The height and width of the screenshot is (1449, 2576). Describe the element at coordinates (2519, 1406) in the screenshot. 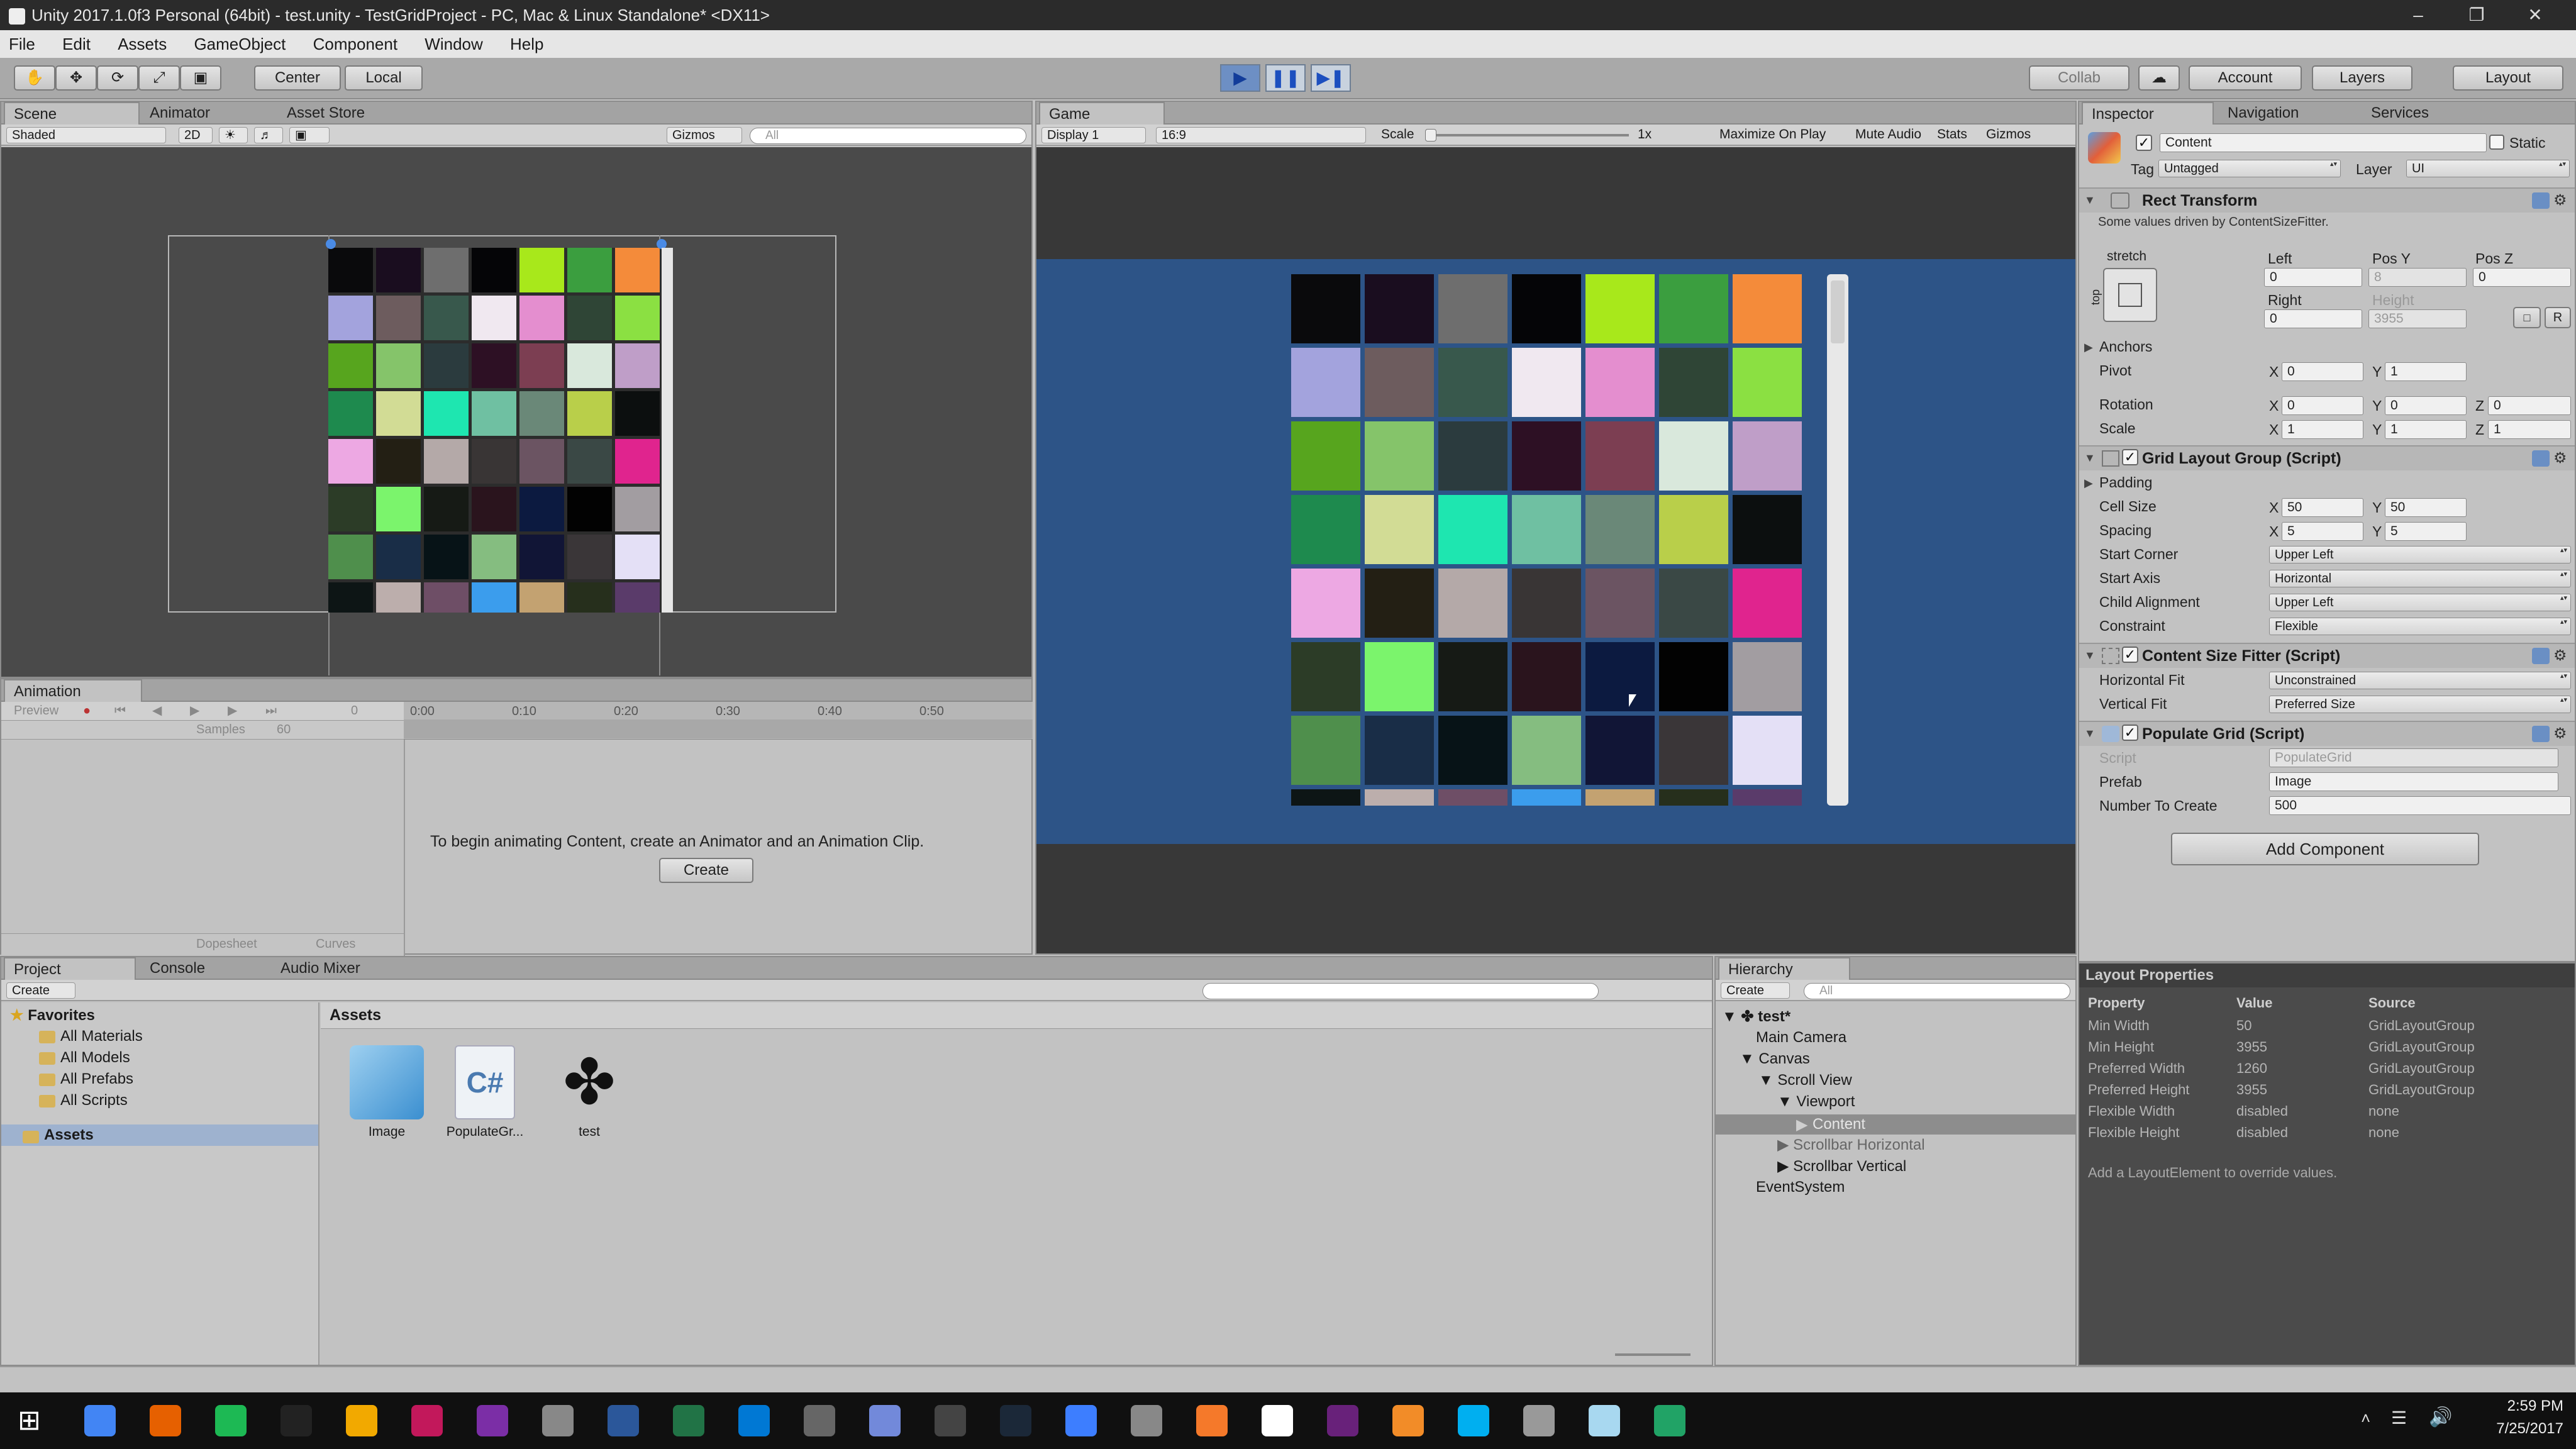

I see `clock-time: 2:59 PM` at that location.